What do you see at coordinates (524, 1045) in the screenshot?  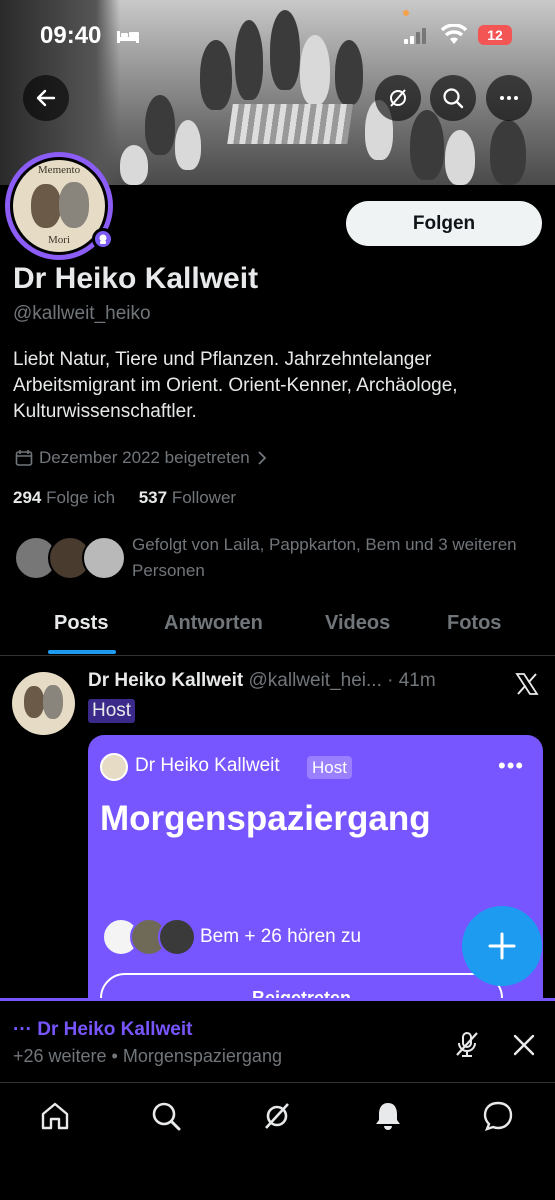 I see `close-icon` at bounding box center [524, 1045].